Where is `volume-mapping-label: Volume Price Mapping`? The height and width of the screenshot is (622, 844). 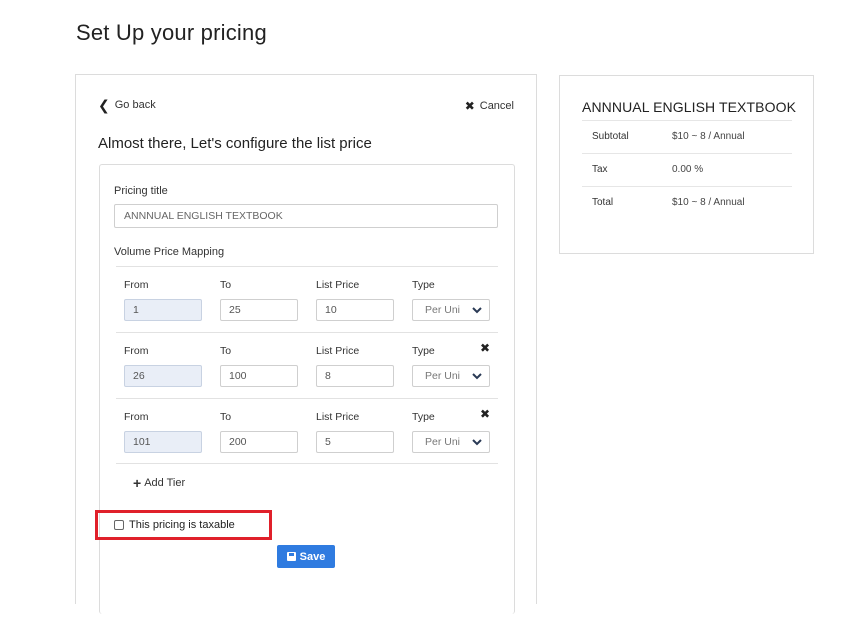 volume-mapping-label: Volume Price Mapping is located at coordinates (169, 252).